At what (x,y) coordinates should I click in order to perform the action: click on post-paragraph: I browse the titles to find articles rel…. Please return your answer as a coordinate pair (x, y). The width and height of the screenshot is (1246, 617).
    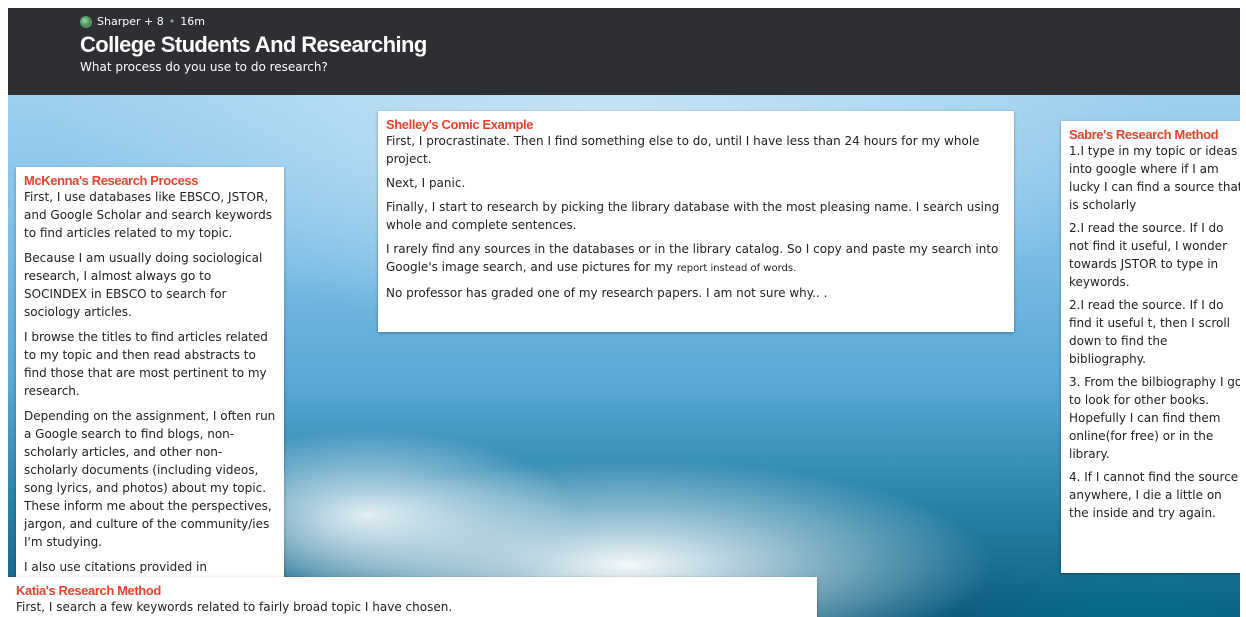
    Looking at the image, I should click on (146, 364).